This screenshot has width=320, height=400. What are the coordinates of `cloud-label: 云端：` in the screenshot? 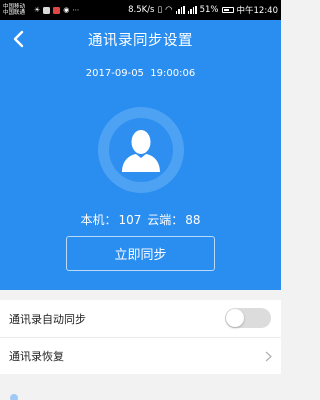 It's located at (165, 220).